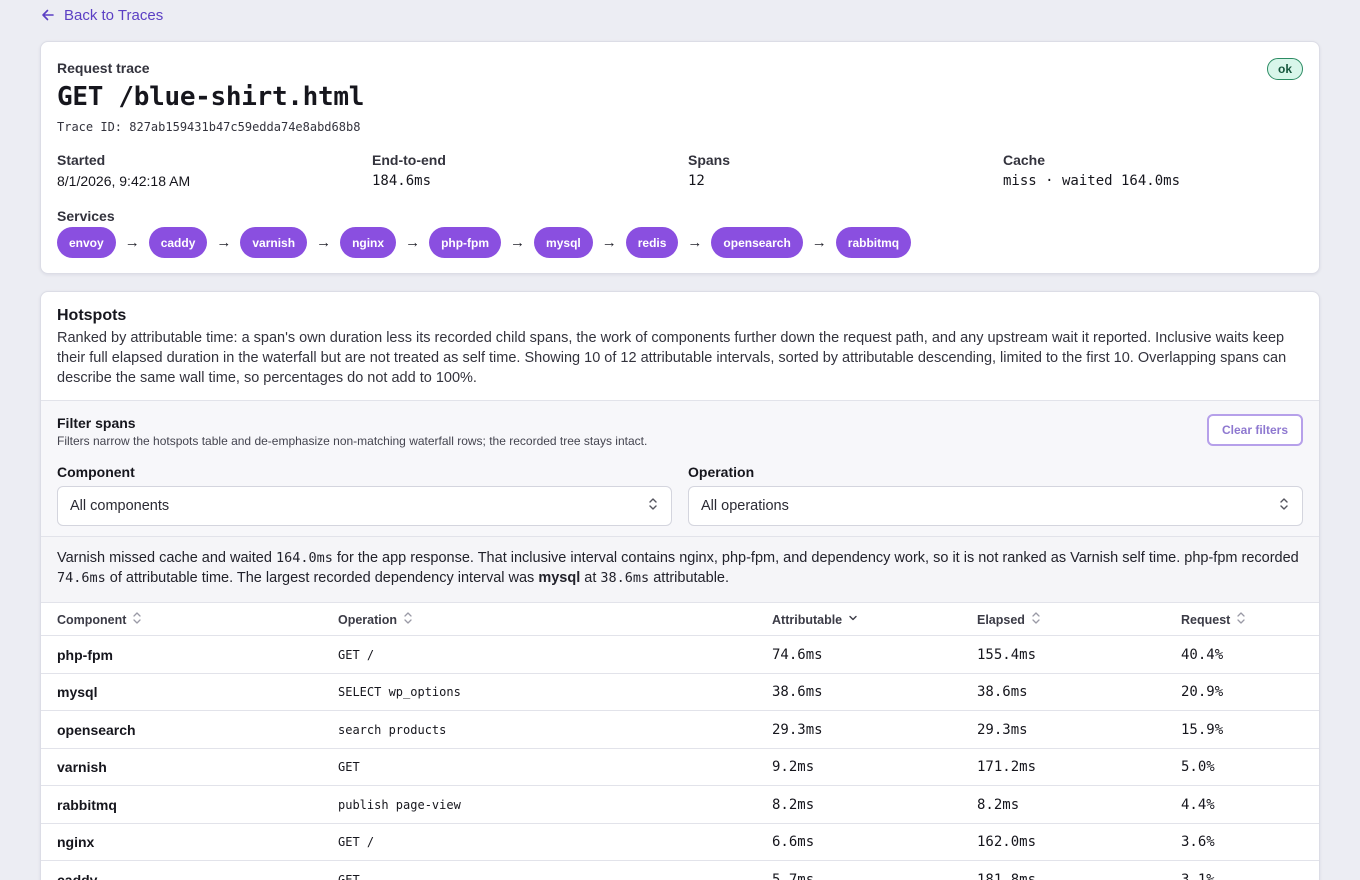 Image resolution: width=1360 pixels, height=880 pixels. I want to click on cell-elapsed: 38.6ms, so click(1002, 692).